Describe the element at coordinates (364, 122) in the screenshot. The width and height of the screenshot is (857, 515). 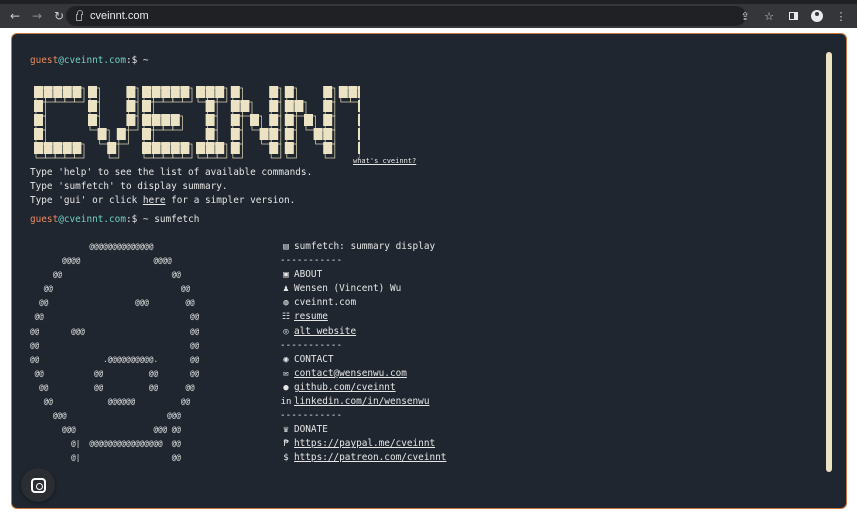
I see `banner-letter-t` at that location.